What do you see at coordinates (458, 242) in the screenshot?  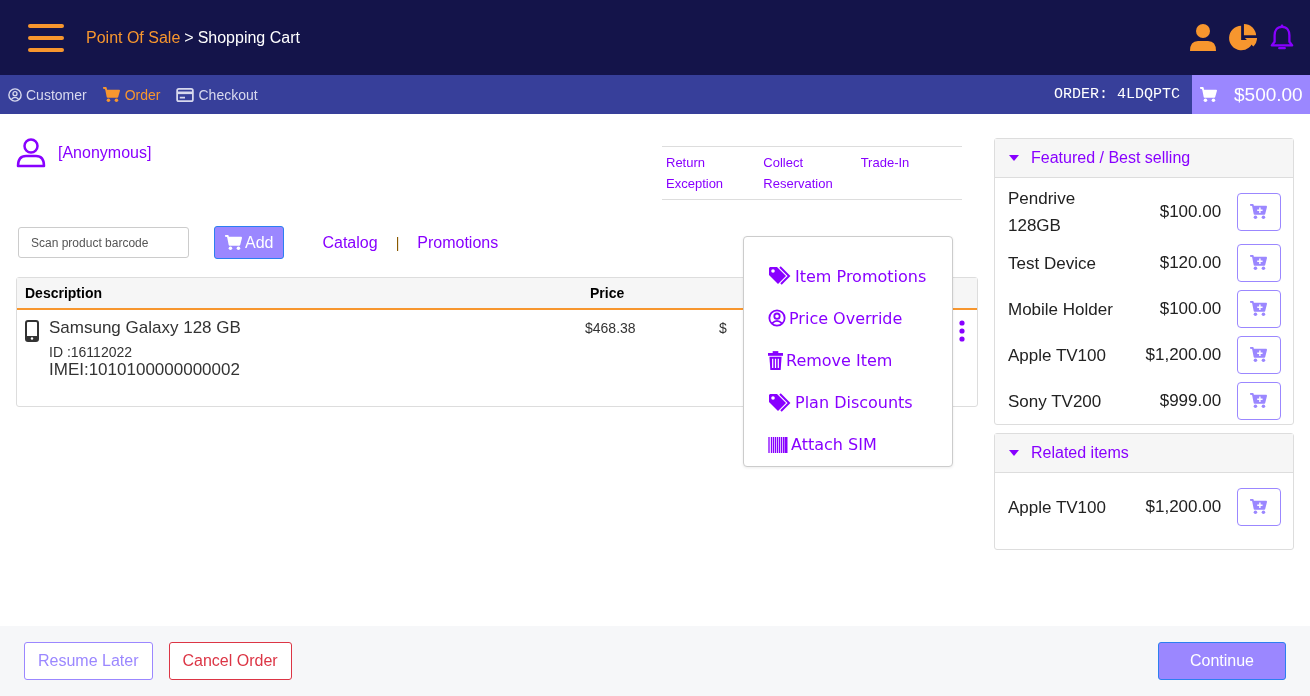 I see `nav-link: Promotions` at bounding box center [458, 242].